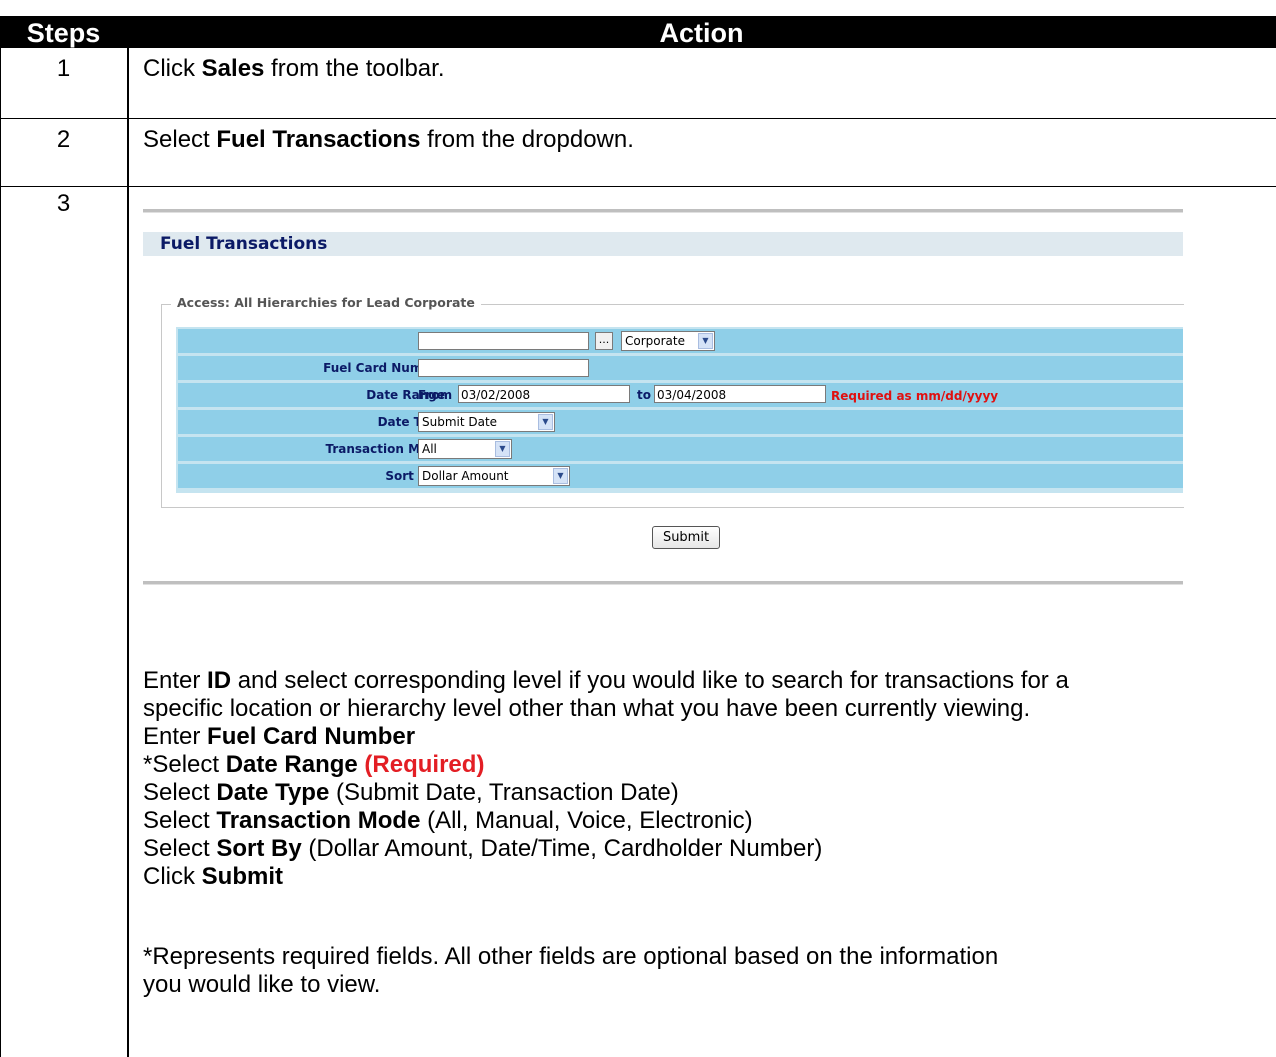 The width and height of the screenshot is (1276, 1057). I want to click on date-type-value: Submit Date, so click(460, 422).